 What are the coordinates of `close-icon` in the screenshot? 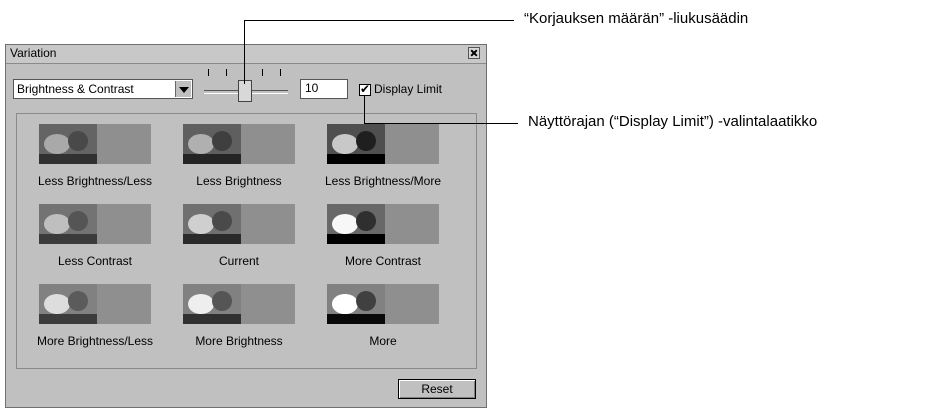 It's located at (474, 53).